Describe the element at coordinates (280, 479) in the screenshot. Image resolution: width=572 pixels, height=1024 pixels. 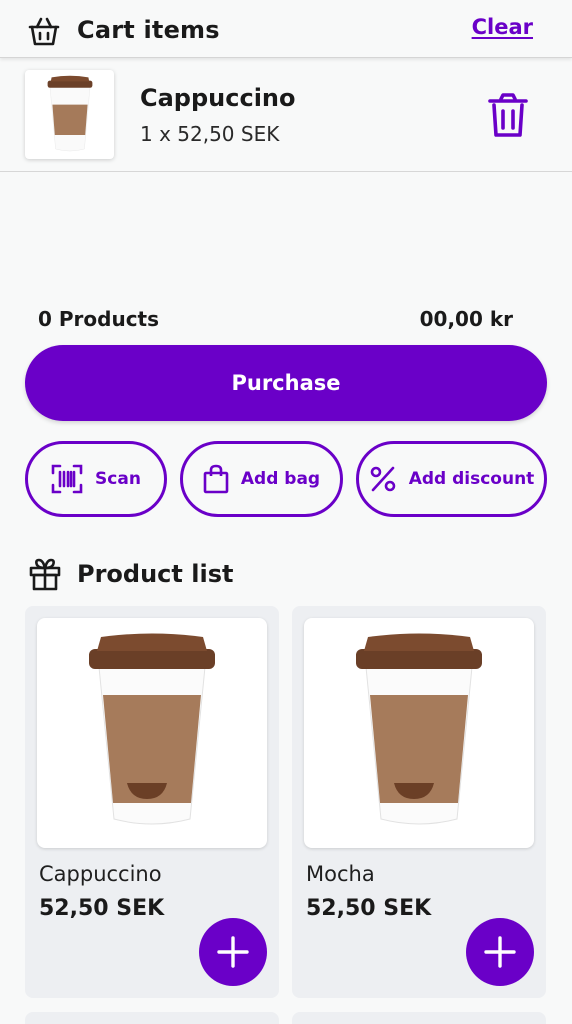
I see `add-bag-label: Add bag` at that location.